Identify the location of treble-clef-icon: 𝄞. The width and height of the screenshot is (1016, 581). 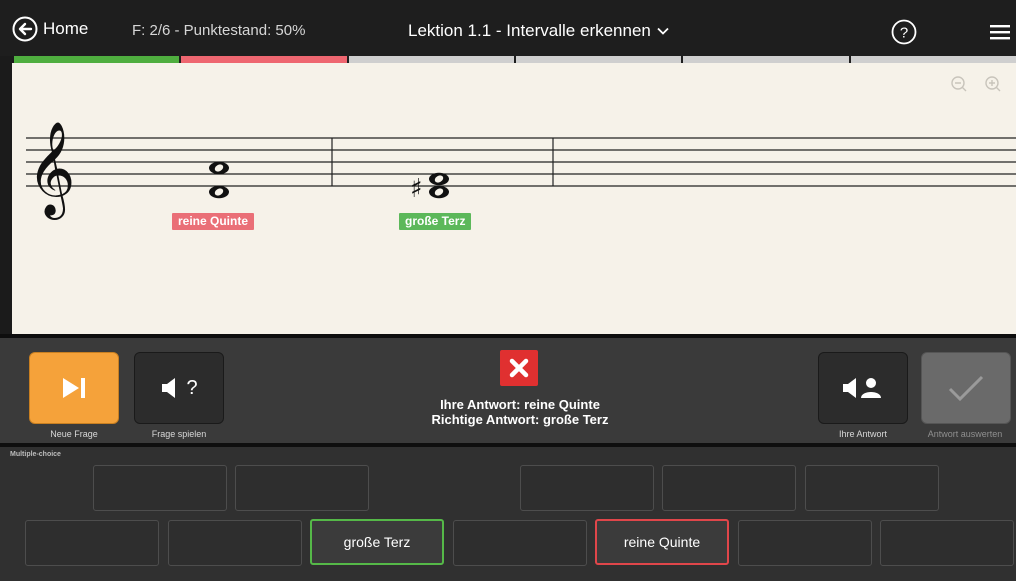
(51, 170).